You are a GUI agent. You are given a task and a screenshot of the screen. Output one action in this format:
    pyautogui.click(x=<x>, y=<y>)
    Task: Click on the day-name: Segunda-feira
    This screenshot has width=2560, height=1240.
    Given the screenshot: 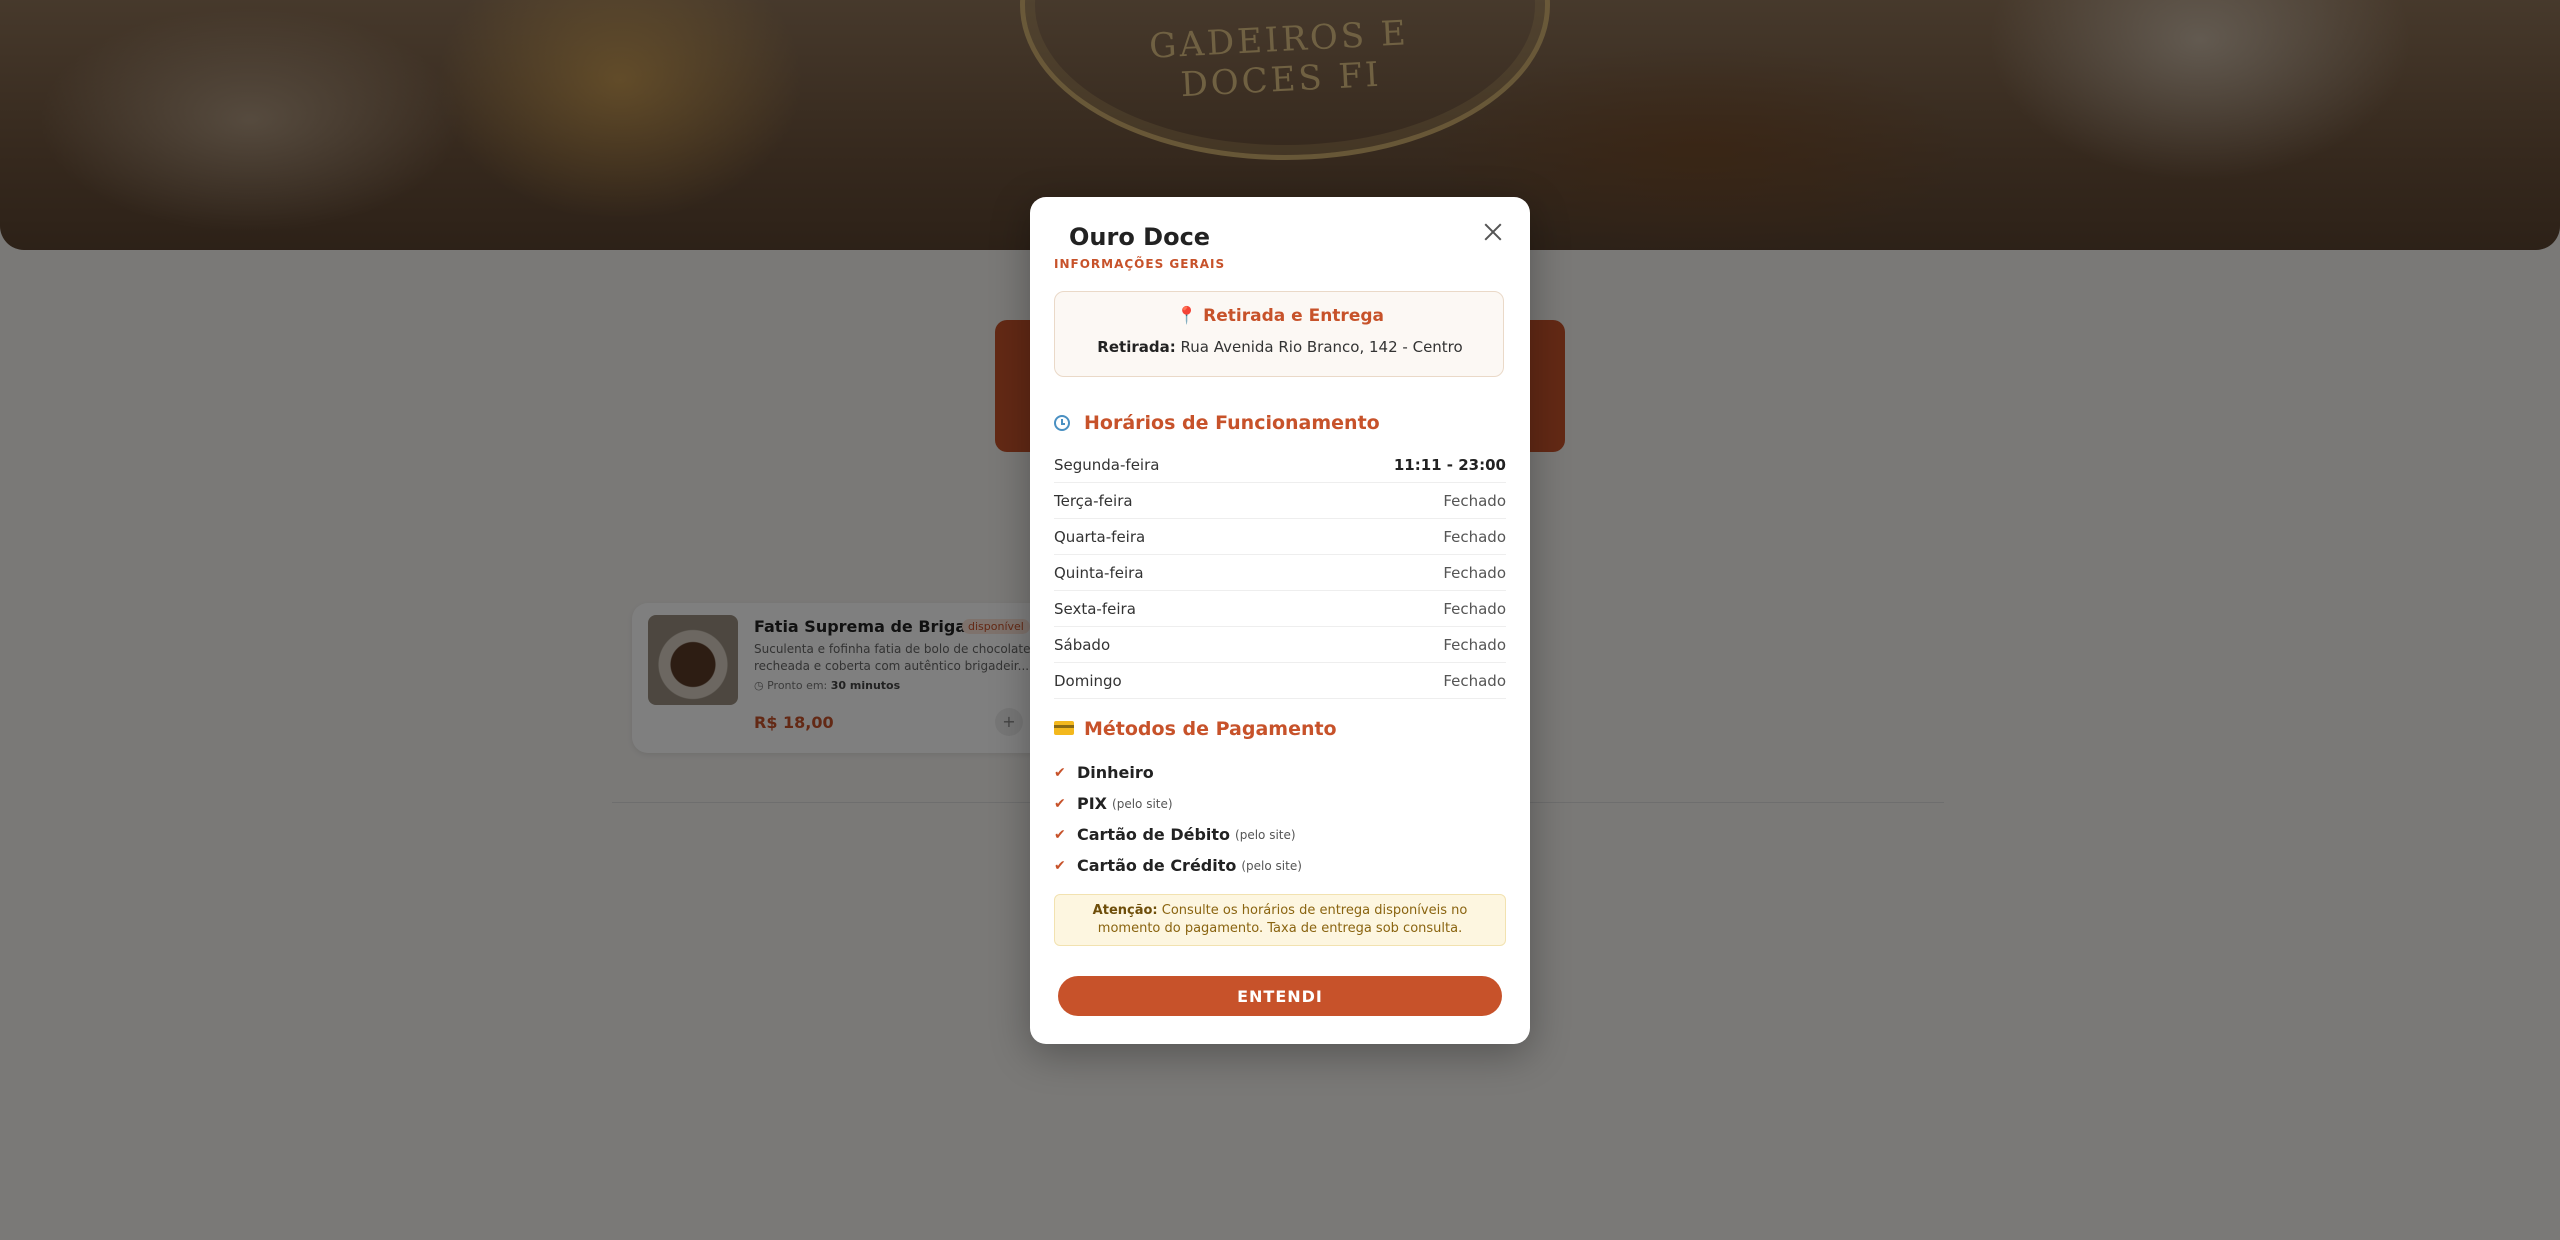 What is the action you would take?
    pyautogui.click(x=1107, y=464)
    